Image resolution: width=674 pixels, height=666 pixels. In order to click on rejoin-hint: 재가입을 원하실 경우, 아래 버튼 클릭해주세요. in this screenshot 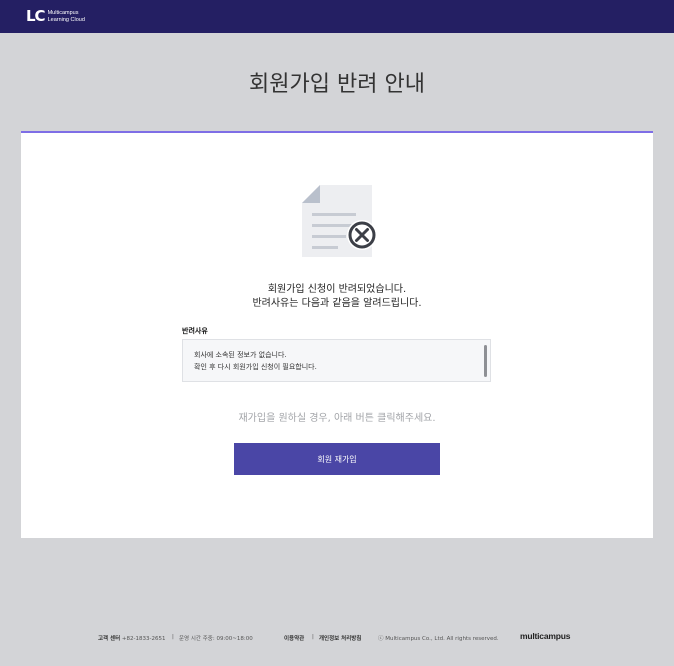, I will do `click(337, 418)`.